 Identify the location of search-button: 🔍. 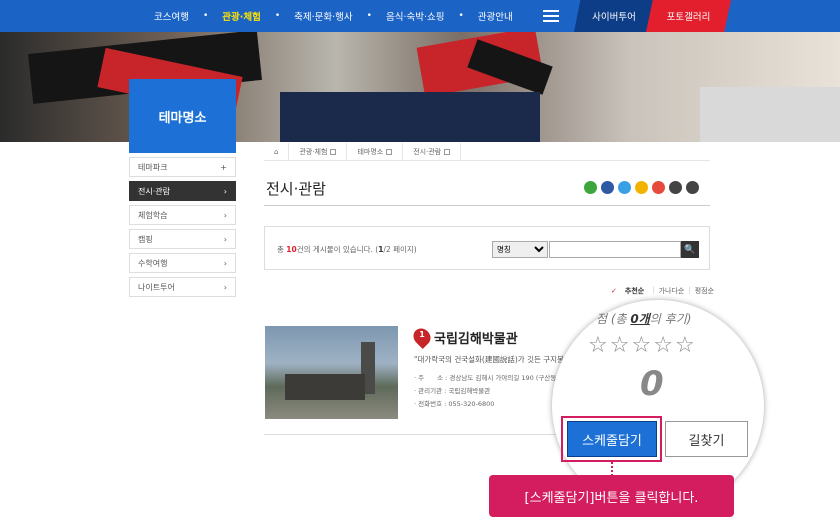
(690, 249).